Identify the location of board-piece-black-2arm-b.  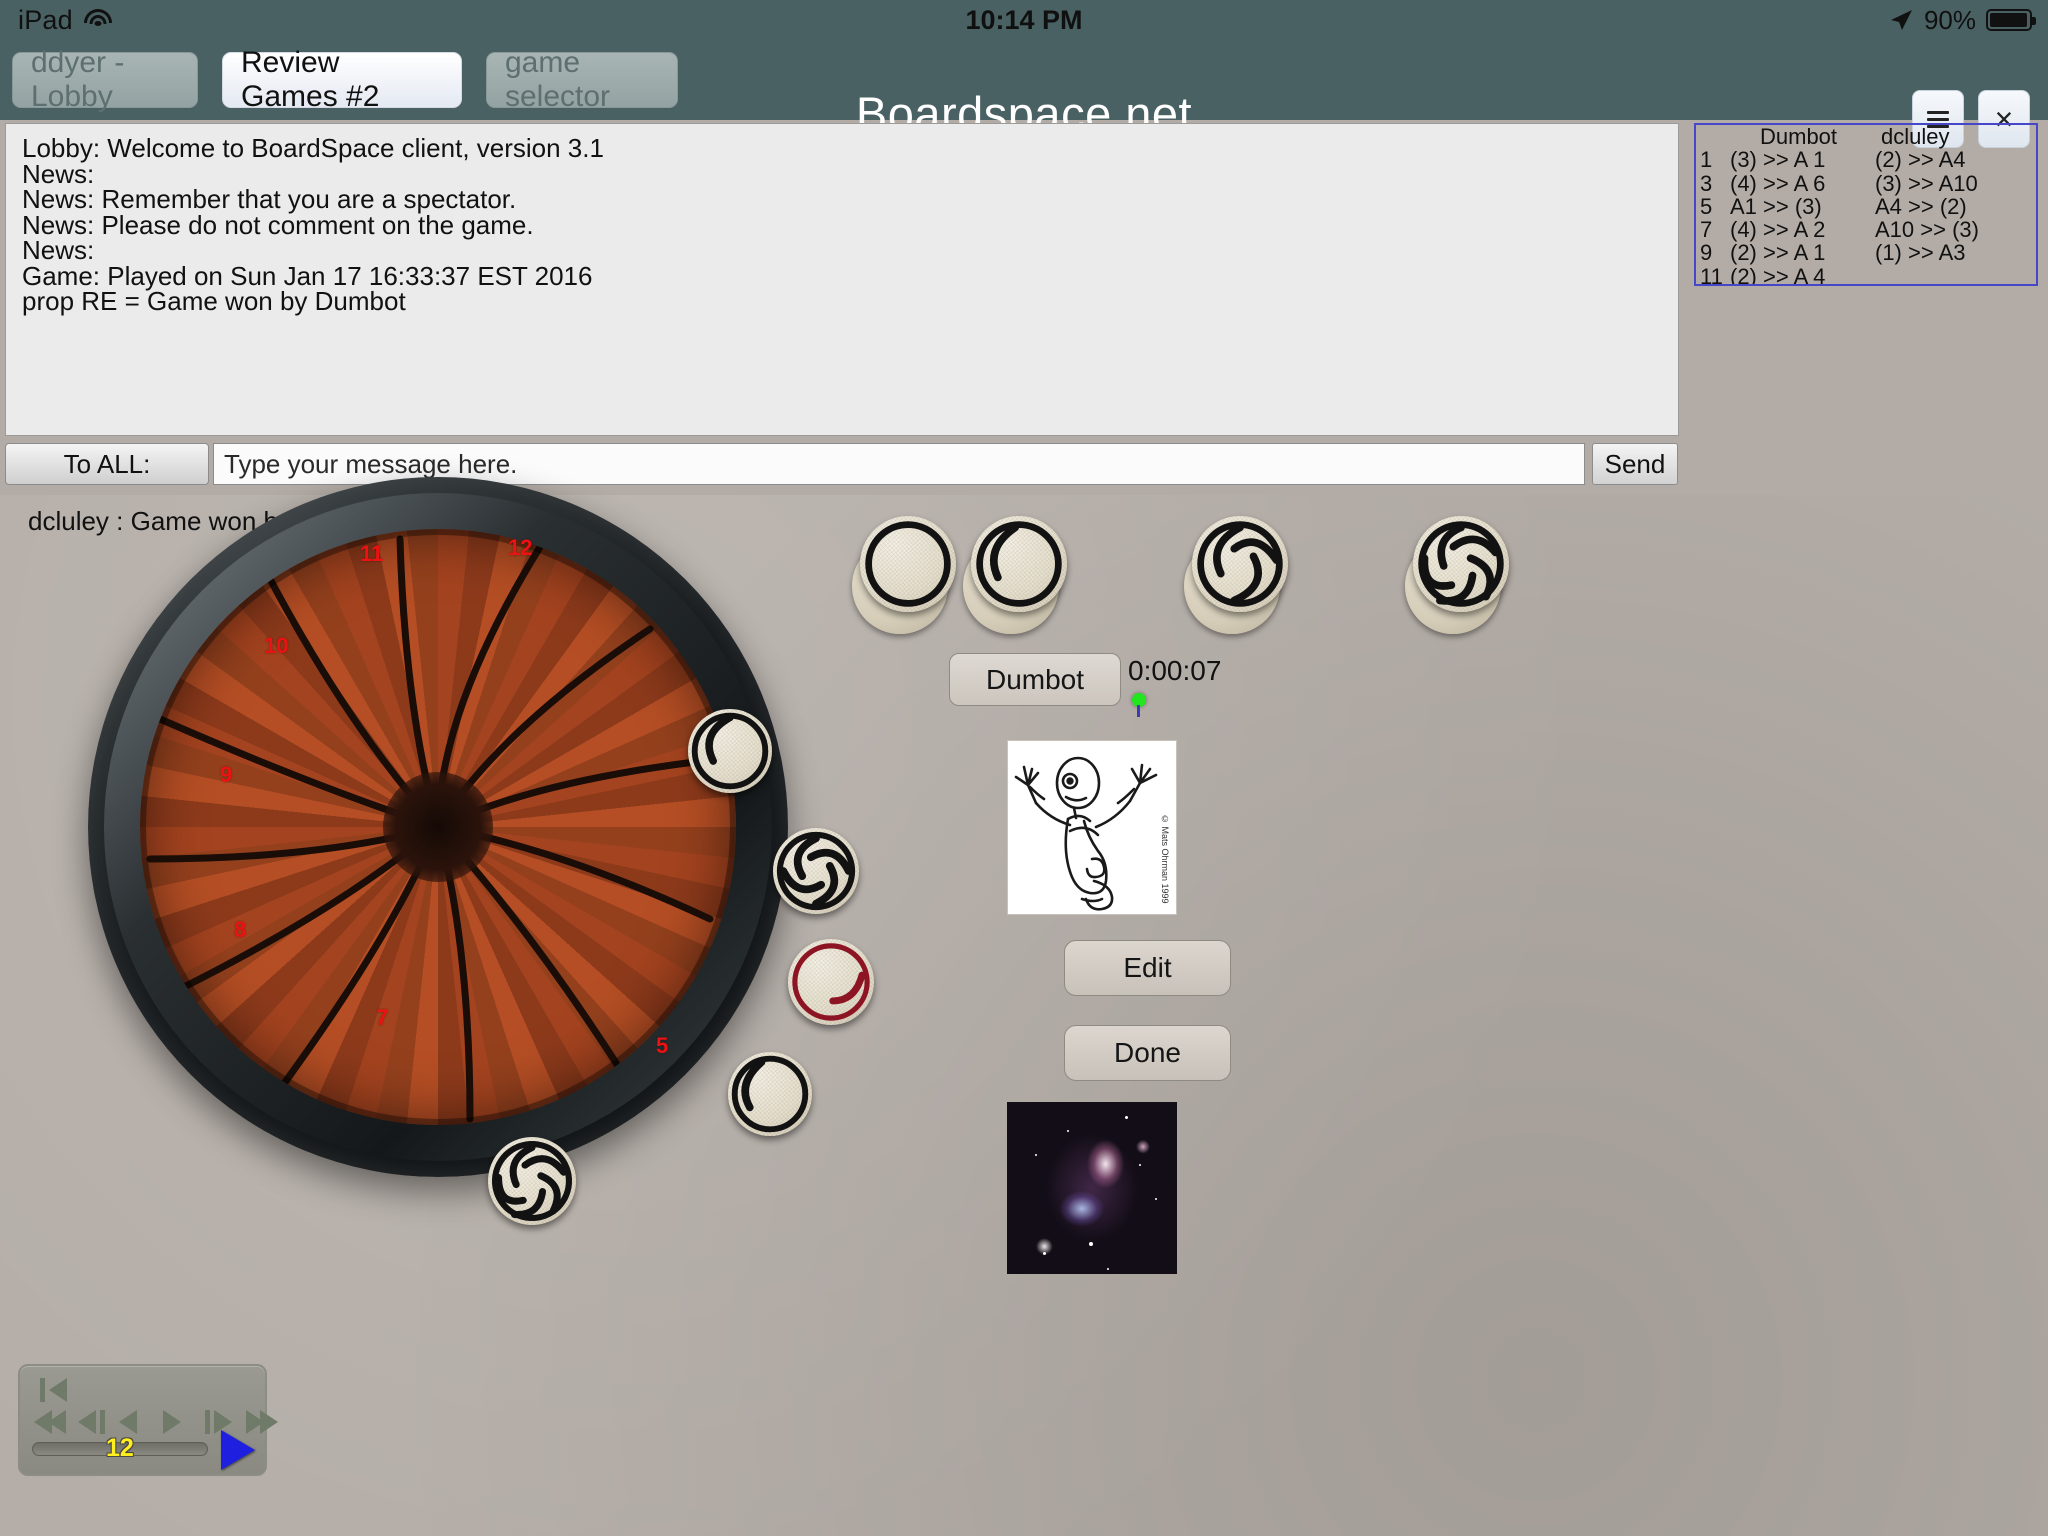
(770, 1094).